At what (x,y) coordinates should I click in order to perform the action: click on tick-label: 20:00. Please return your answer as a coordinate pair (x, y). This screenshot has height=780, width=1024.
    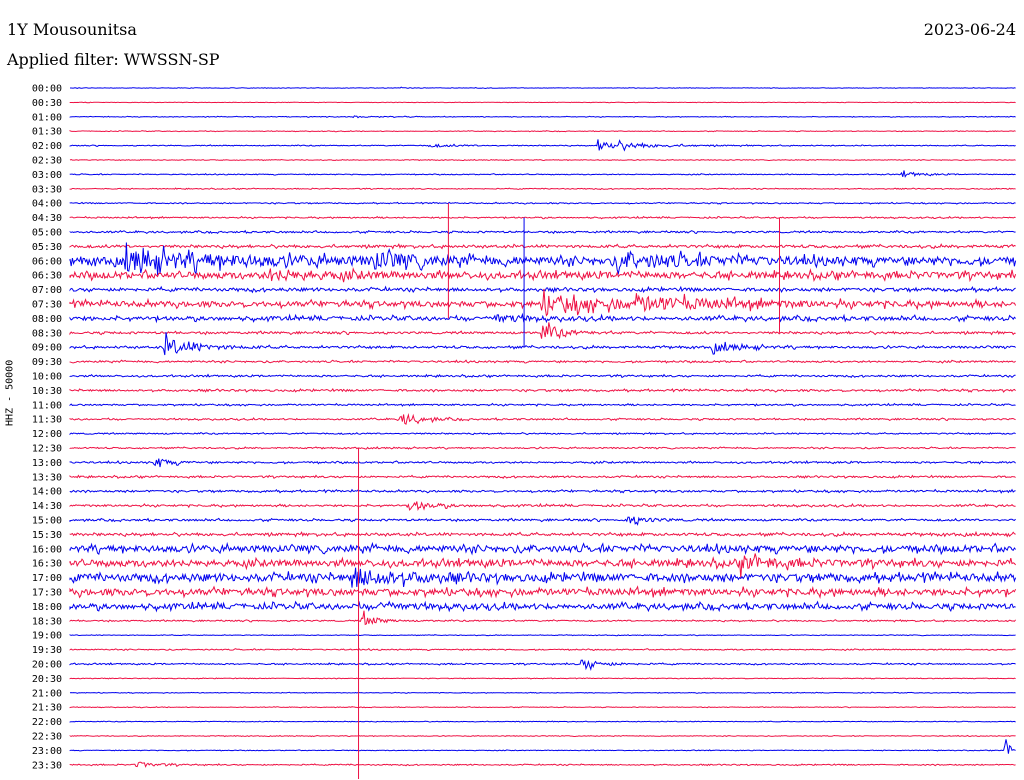
    Looking at the image, I should click on (47, 665).